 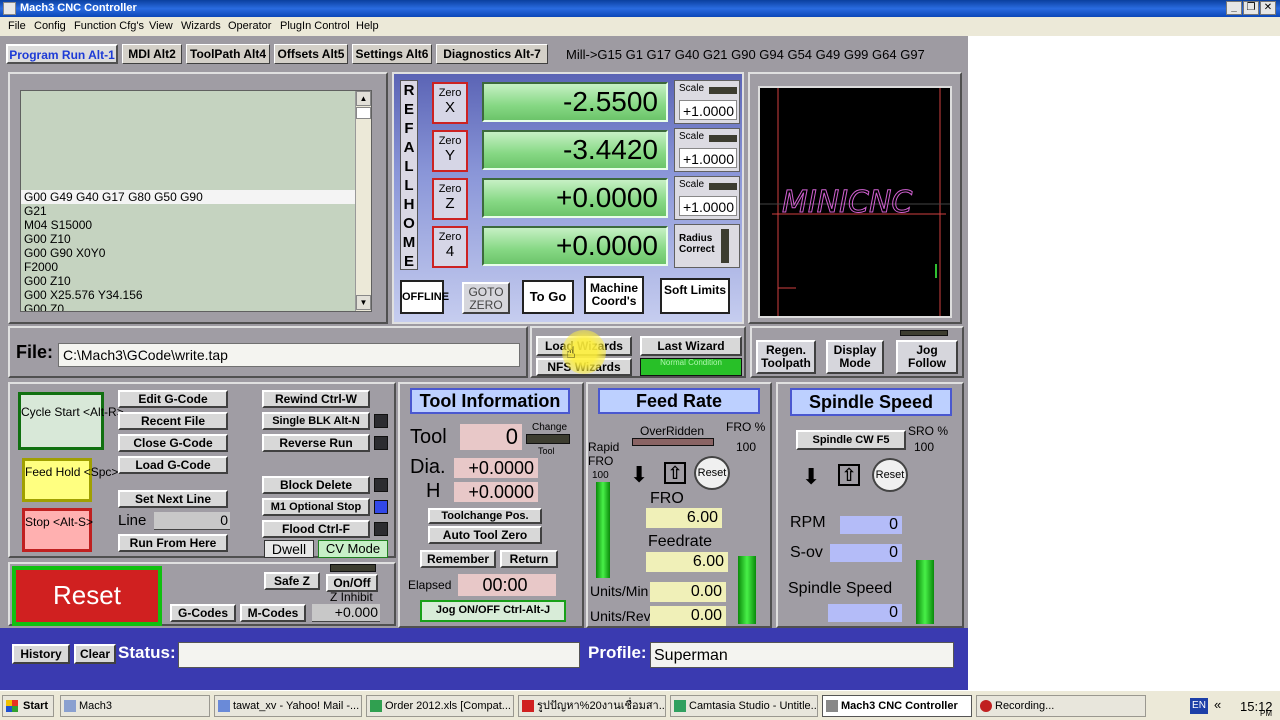 I want to click on feedrate-slider, so click(x=747, y=590).